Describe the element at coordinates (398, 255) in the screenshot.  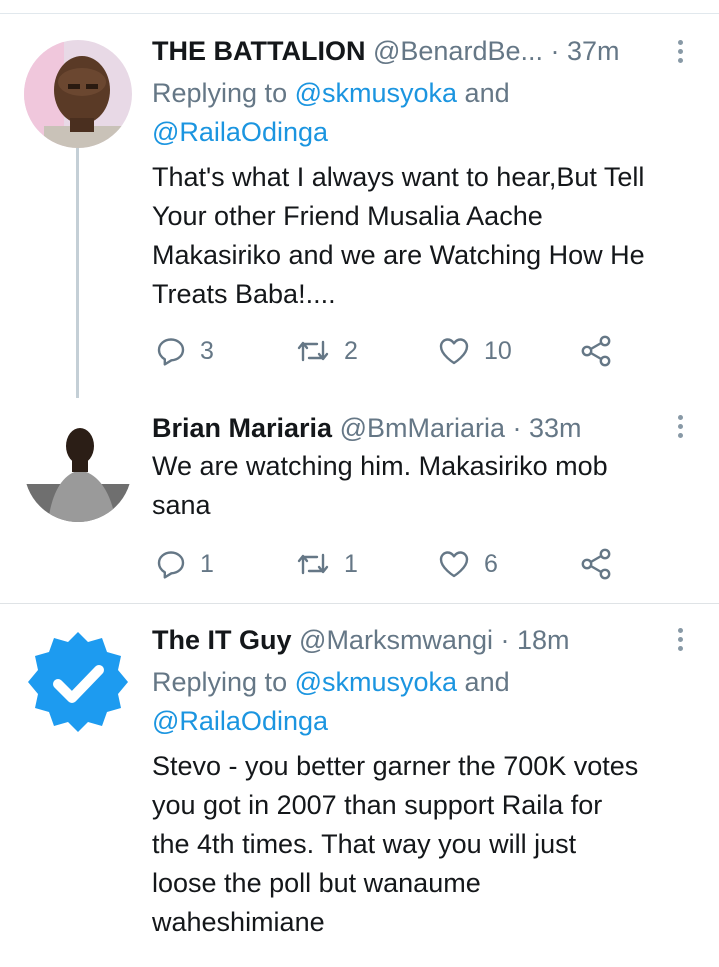
I see `tweet-text-line: Makasiriko and we are Watching How He` at that location.